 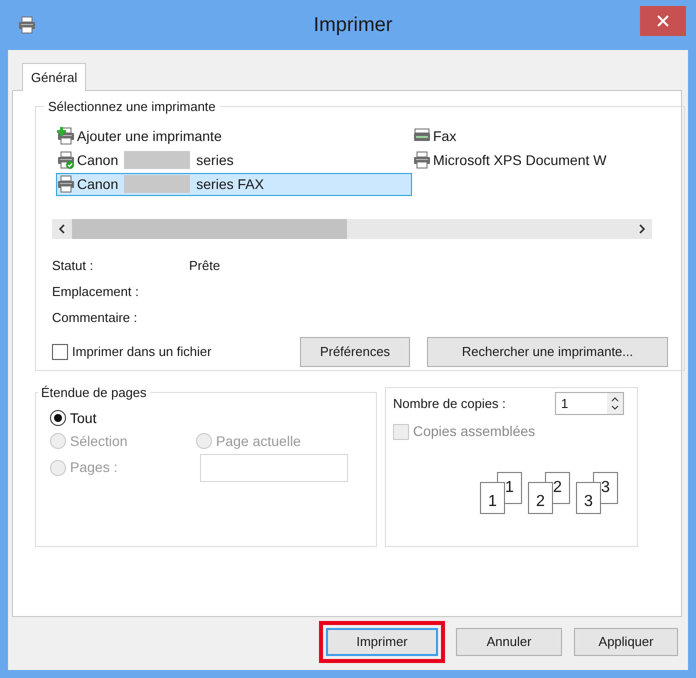 What do you see at coordinates (54, 77) in the screenshot?
I see `tab: Général` at bounding box center [54, 77].